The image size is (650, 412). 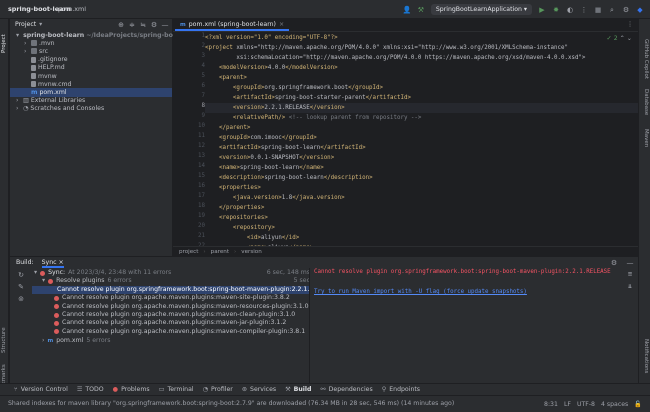 What do you see at coordinates (121, 25) in the screenshot?
I see `locate-icon: ⊕` at bounding box center [121, 25].